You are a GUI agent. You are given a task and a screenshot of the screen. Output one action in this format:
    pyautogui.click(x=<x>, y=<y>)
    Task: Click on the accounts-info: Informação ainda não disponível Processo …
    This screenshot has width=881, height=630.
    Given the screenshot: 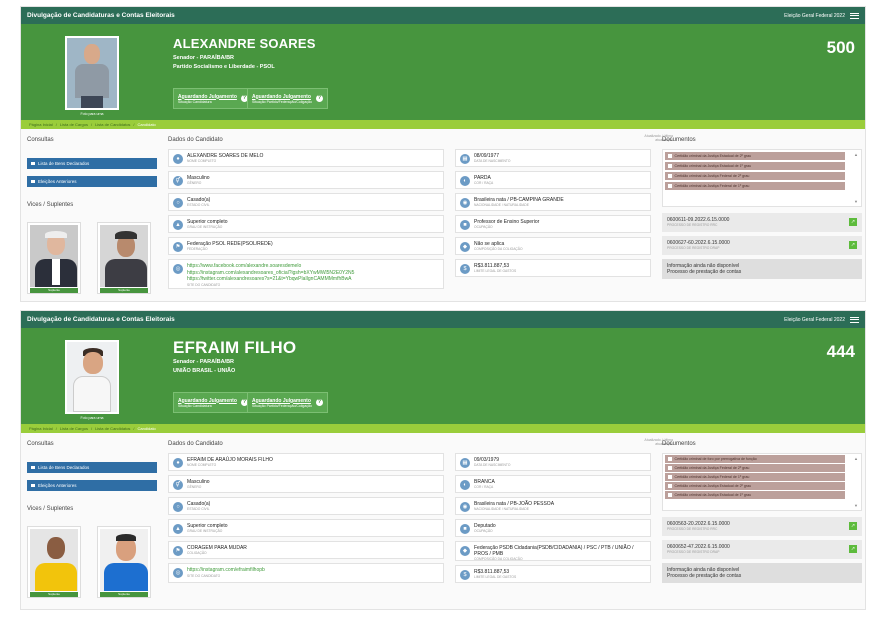 What is the action you would take?
    pyautogui.click(x=762, y=573)
    